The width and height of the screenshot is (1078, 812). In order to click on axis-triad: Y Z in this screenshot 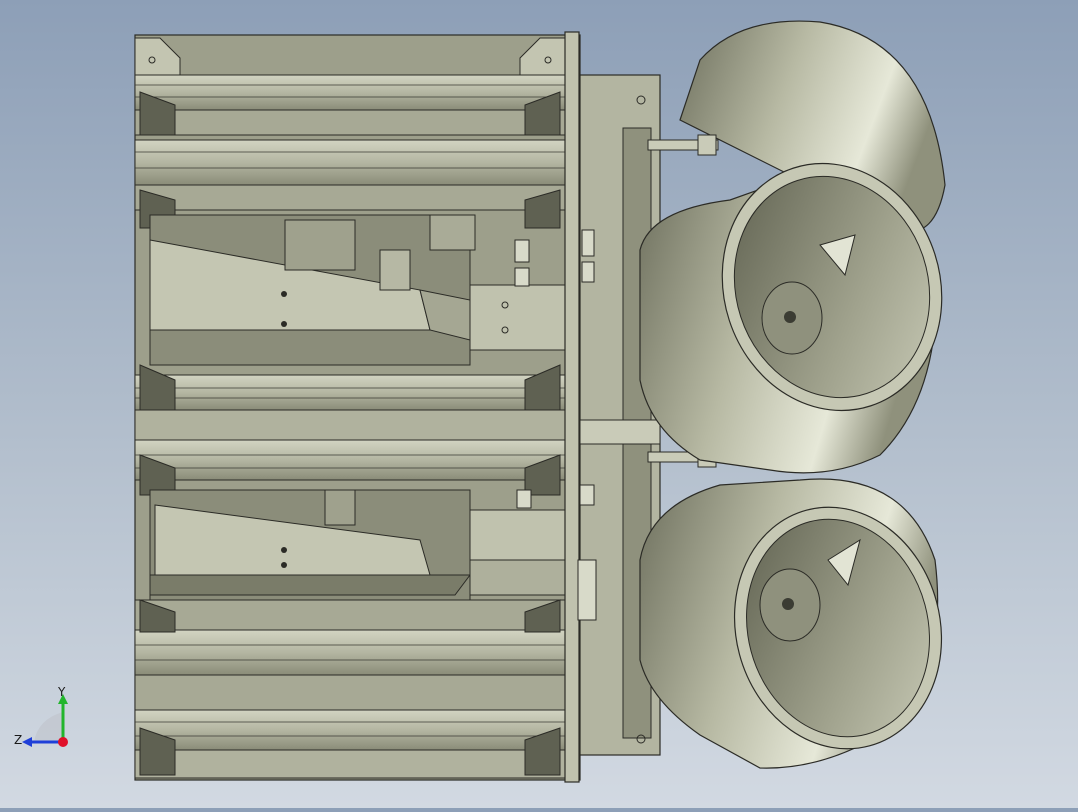, I will do `click(48, 719)`.